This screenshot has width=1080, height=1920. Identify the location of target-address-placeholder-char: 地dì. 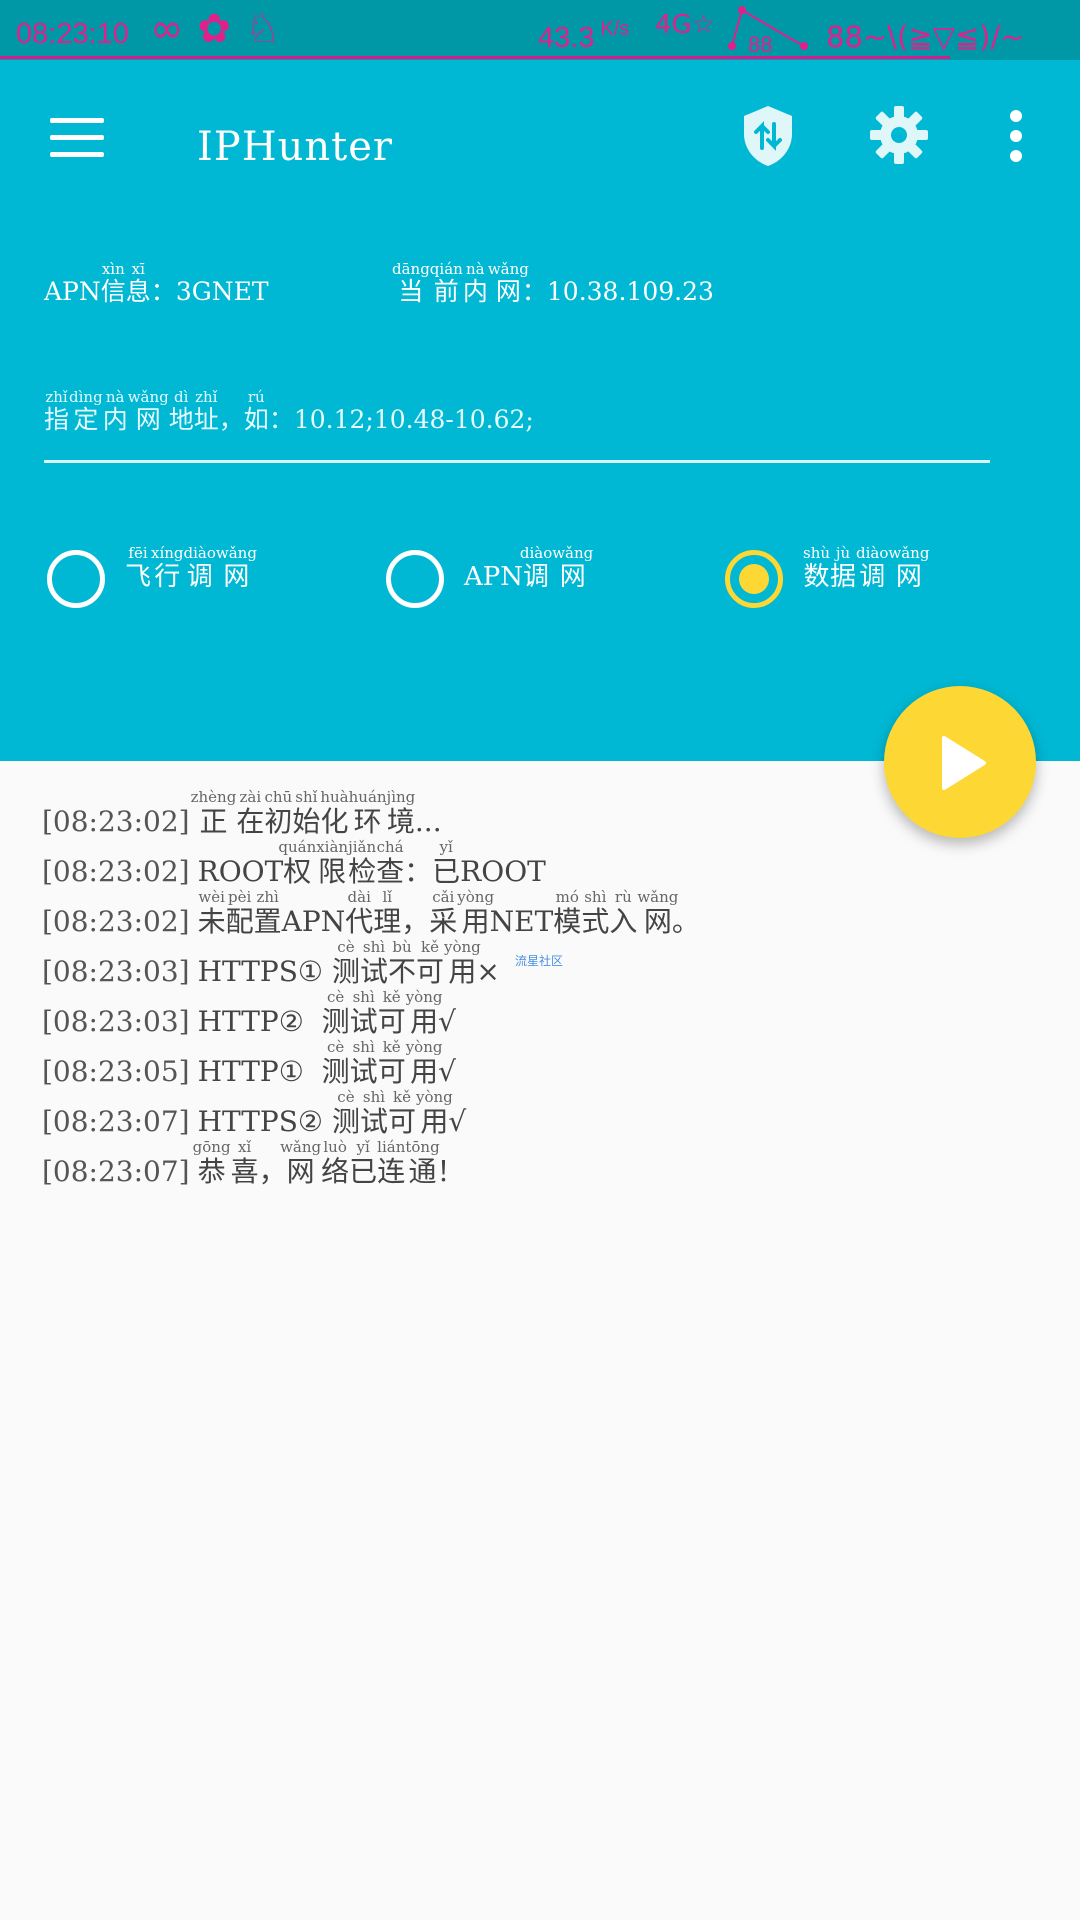
(181, 411).